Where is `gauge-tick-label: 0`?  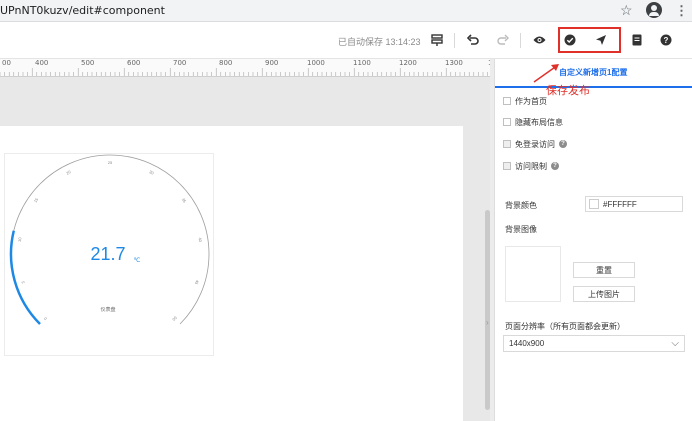
gauge-tick-label: 0 is located at coordinates (45, 319).